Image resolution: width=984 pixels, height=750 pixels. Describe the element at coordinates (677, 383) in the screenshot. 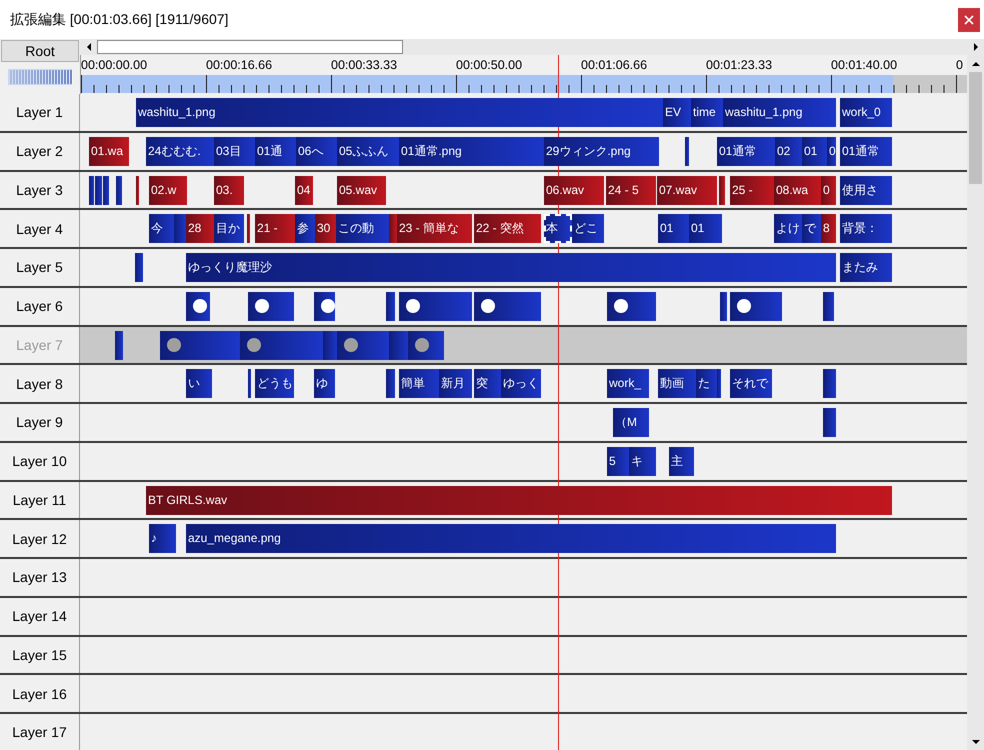

I see `timeline-clip: 動画` at that location.